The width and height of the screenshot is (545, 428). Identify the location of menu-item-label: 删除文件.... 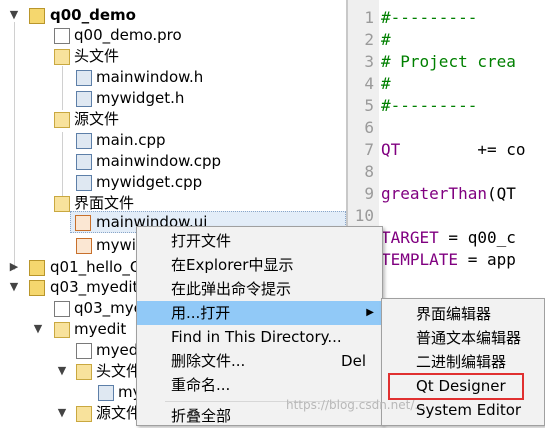
(208, 361).